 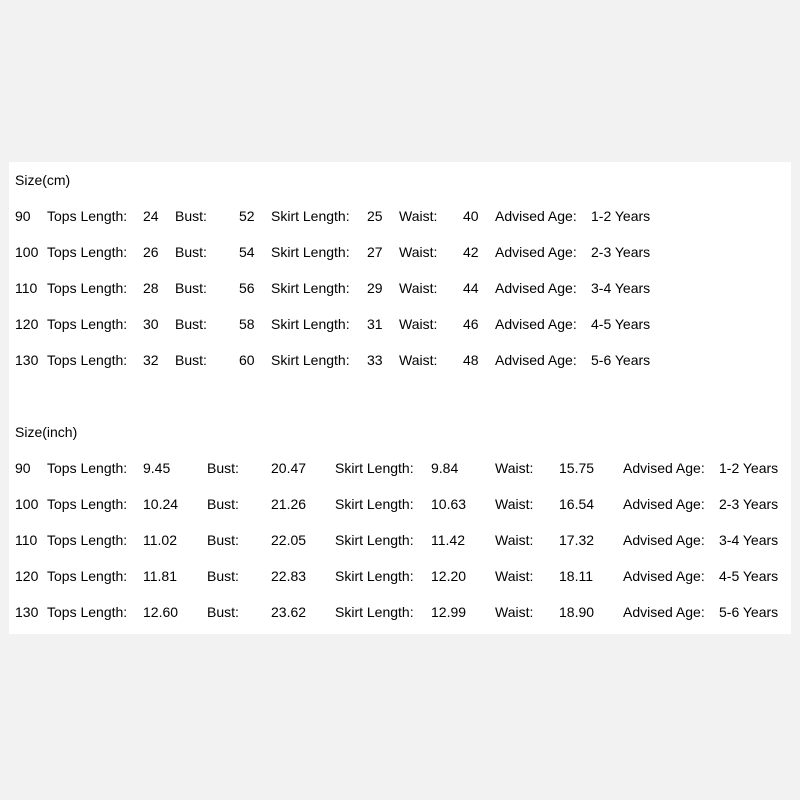 What do you see at coordinates (151, 216) in the screenshot?
I see `tops-length-value: 24` at bounding box center [151, 216].